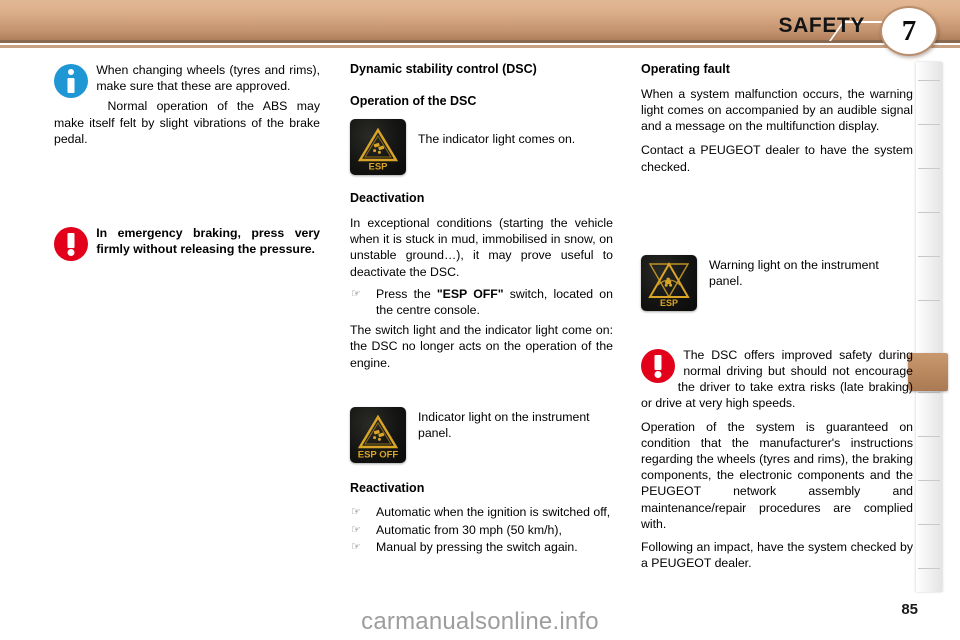 The height and width of the screenshot is (640, 960). Describe the element at coordinates (443, 69) in the screenshot. I see `dsc-section-title: Dynamic stability control (DSC)` at that location.